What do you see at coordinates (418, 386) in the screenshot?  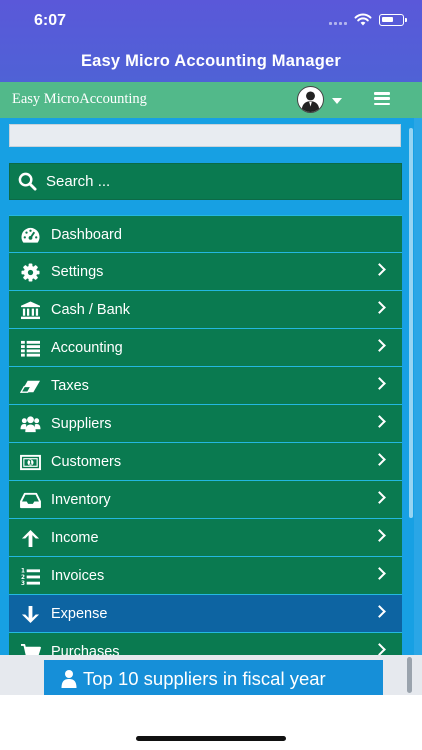 I see `sidebar-scrollbar-track` at bounding box center [418, 386].